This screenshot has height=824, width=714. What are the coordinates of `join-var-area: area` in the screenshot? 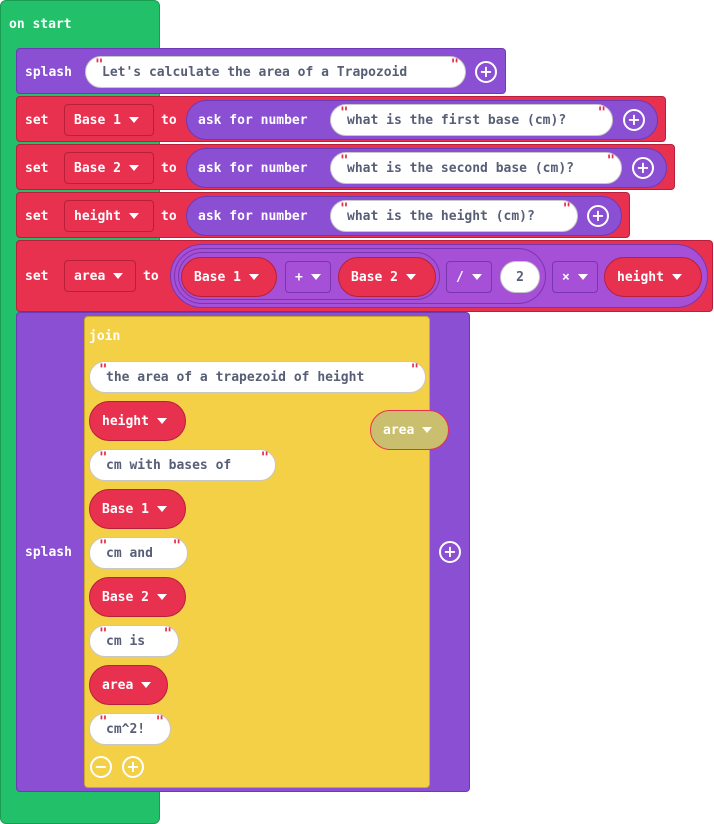 It's located at (128, 685).